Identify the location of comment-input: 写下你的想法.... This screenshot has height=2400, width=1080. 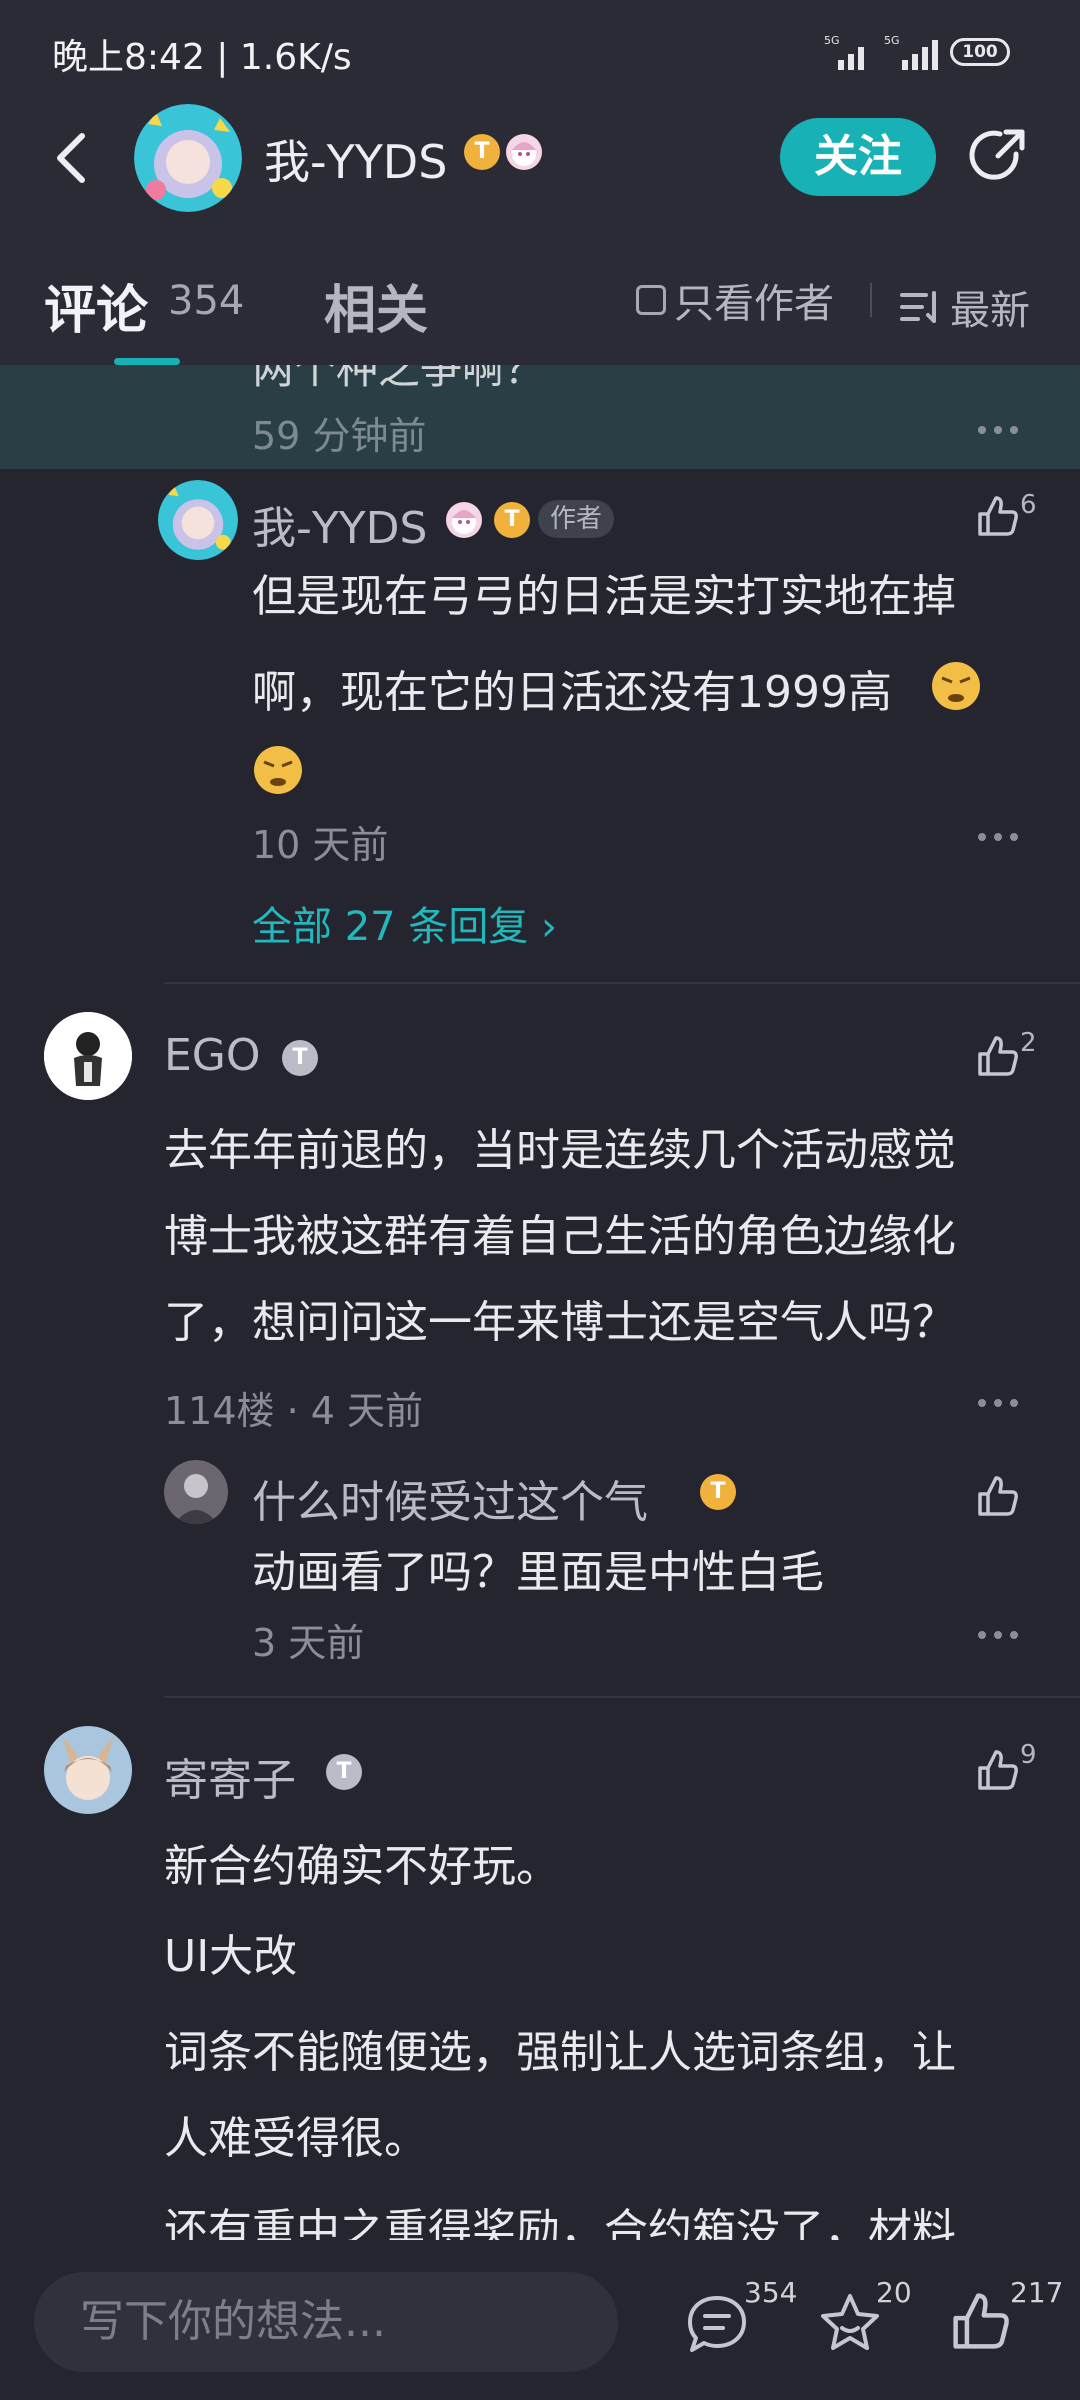
(326, 2322).